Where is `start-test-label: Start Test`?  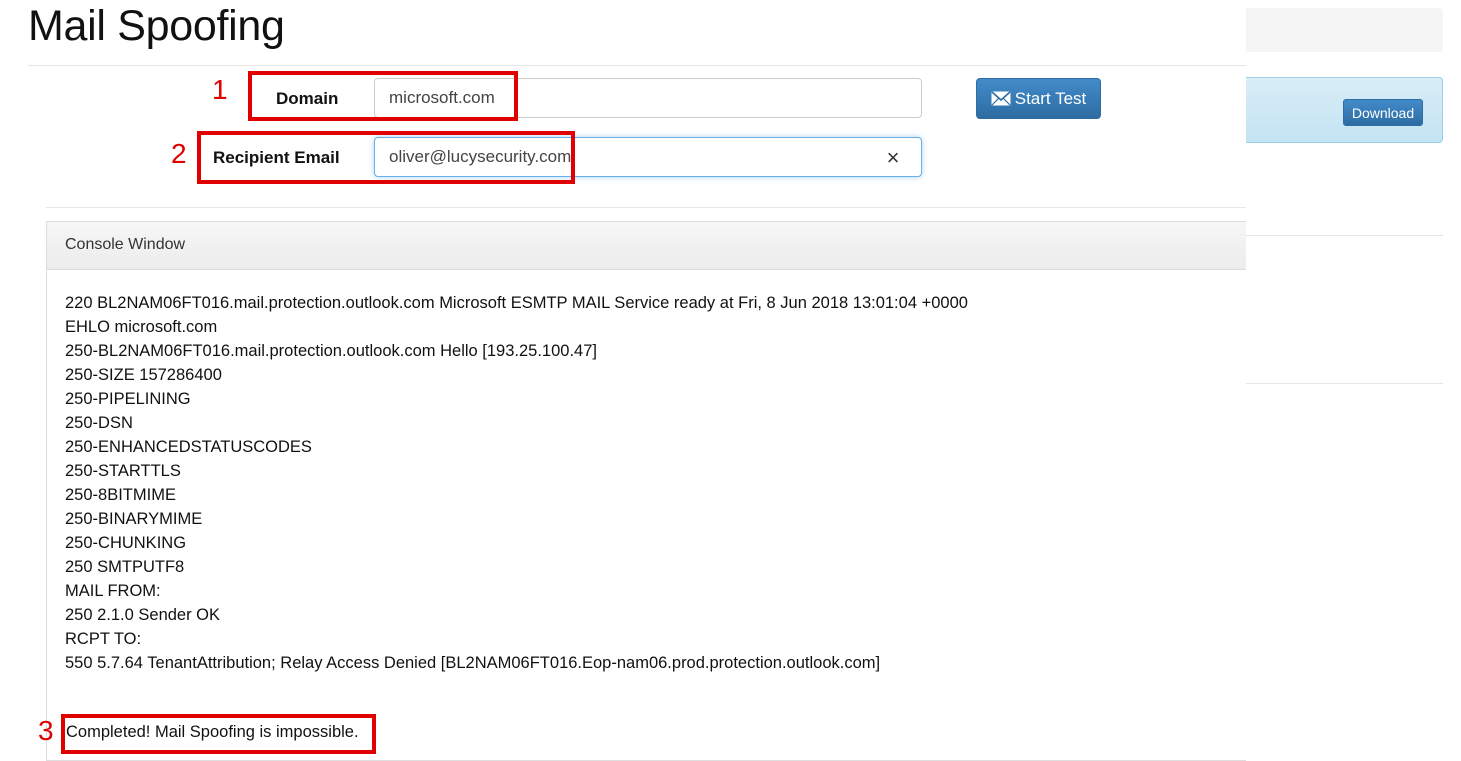 start-test-label: Start Test is located at coordinates (1050, 98).